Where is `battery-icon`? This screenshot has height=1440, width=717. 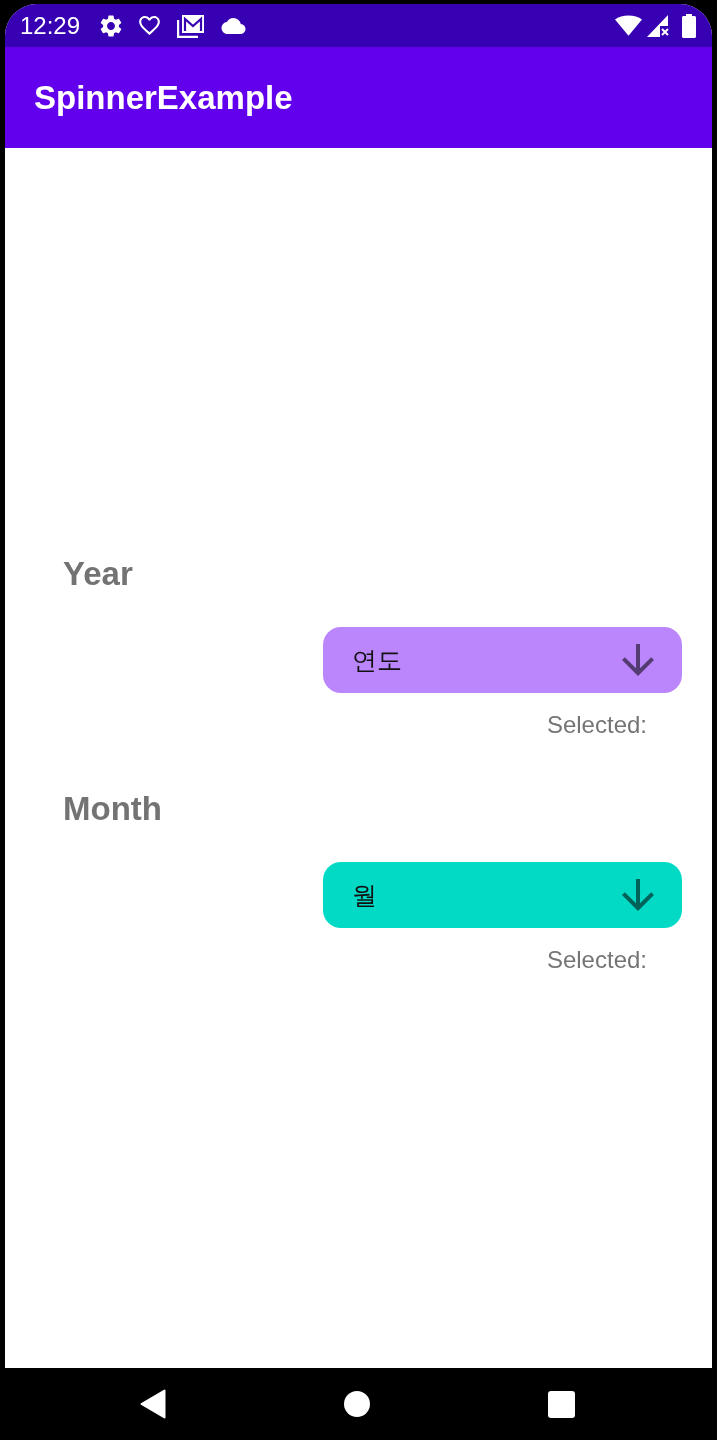 battery-icon is located at coordinates (689, 25).